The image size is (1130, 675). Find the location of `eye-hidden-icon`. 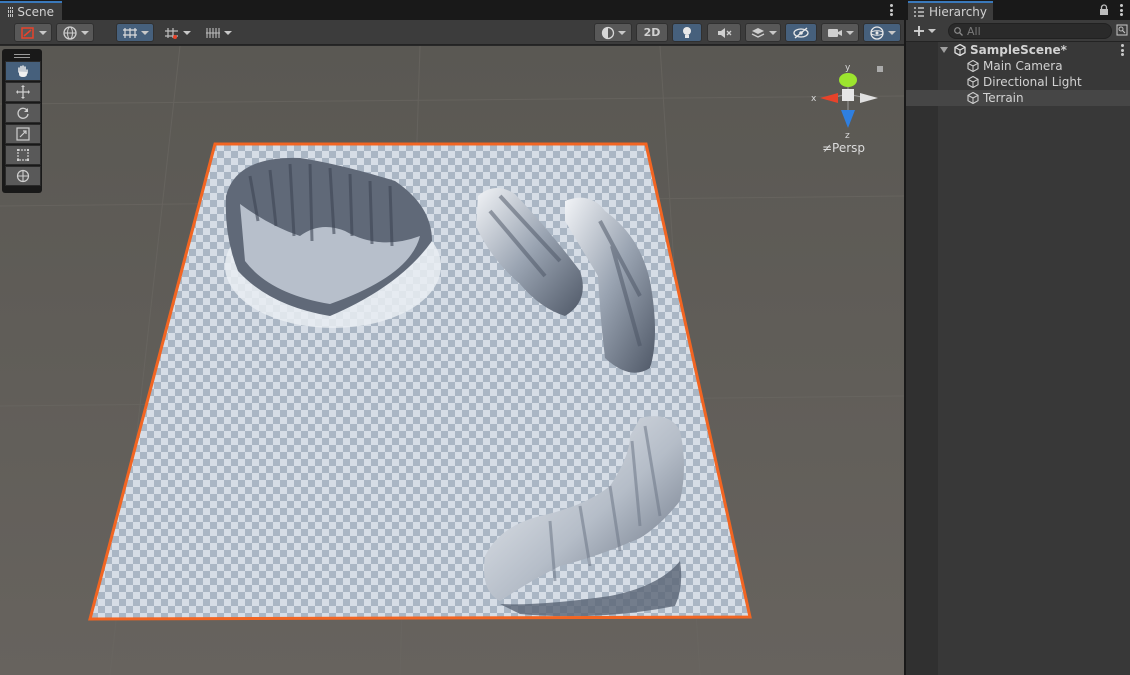

eye-hidden-icon is located at coordinates (801, 32).